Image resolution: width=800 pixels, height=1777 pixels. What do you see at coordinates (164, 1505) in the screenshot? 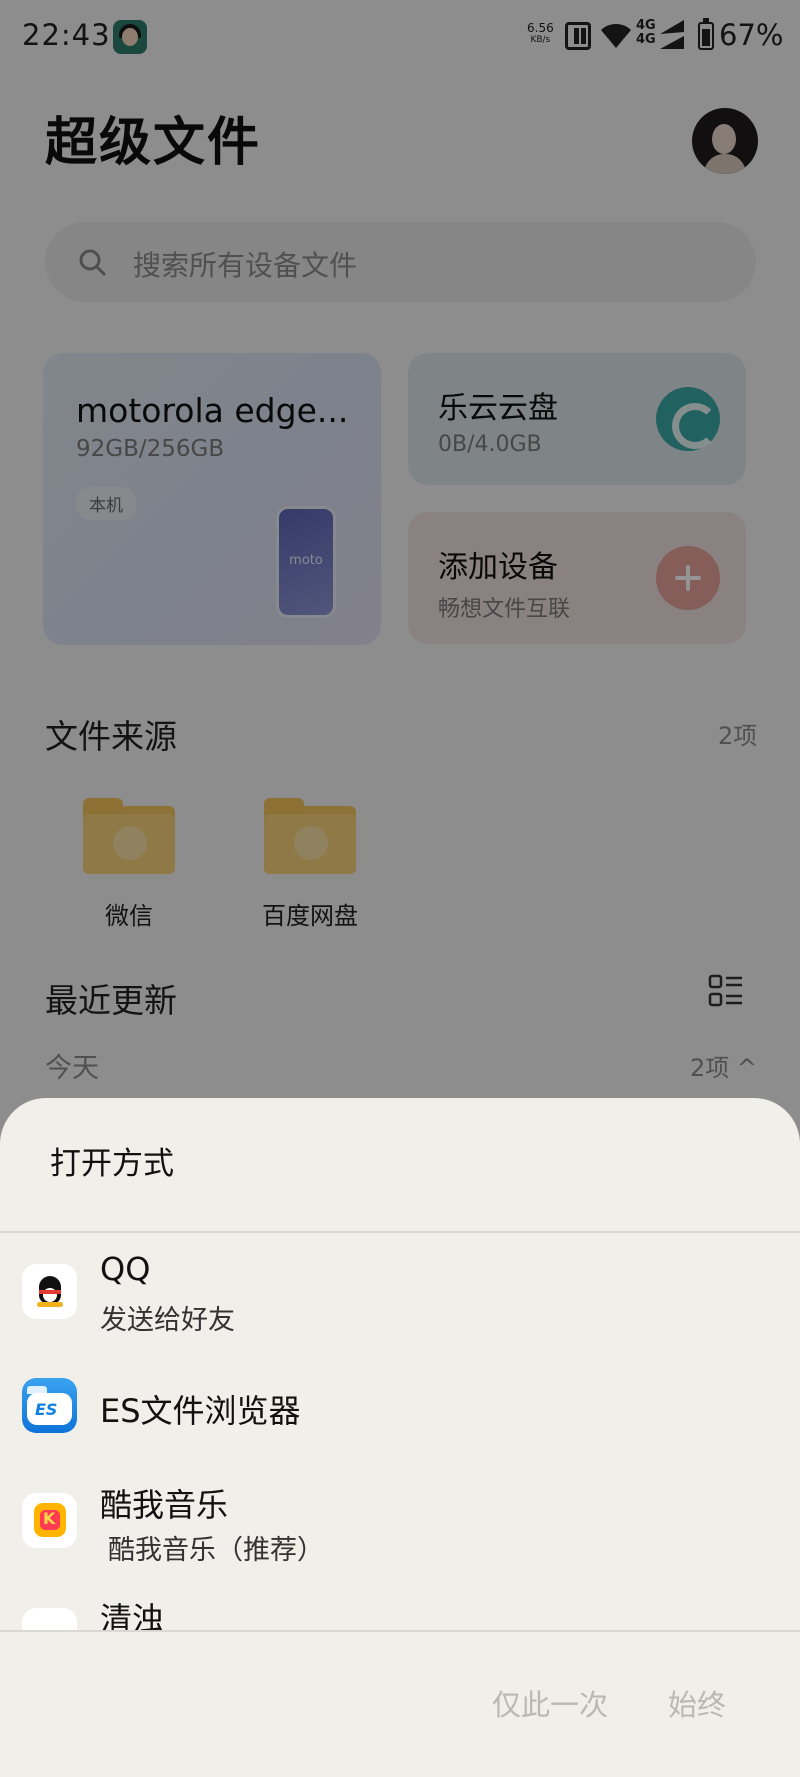
I see `app-name: 酷我音乐` at bounding box center [164, 1505].